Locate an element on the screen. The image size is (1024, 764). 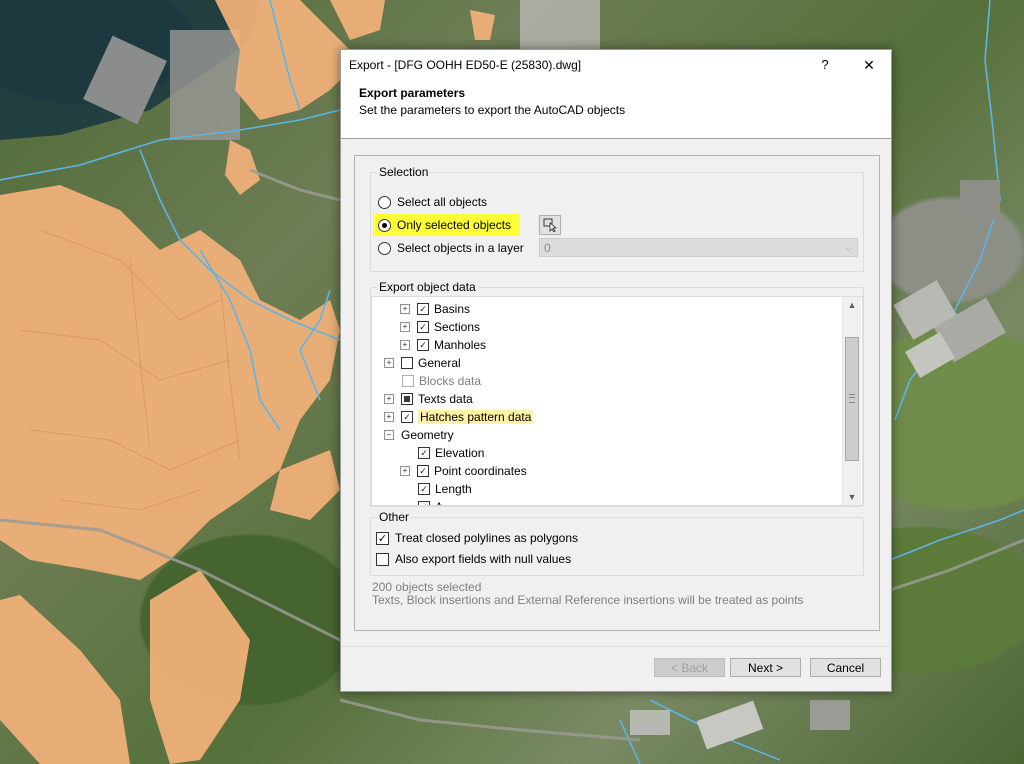
close-button: ✕ is located at coordinates (869, 65).